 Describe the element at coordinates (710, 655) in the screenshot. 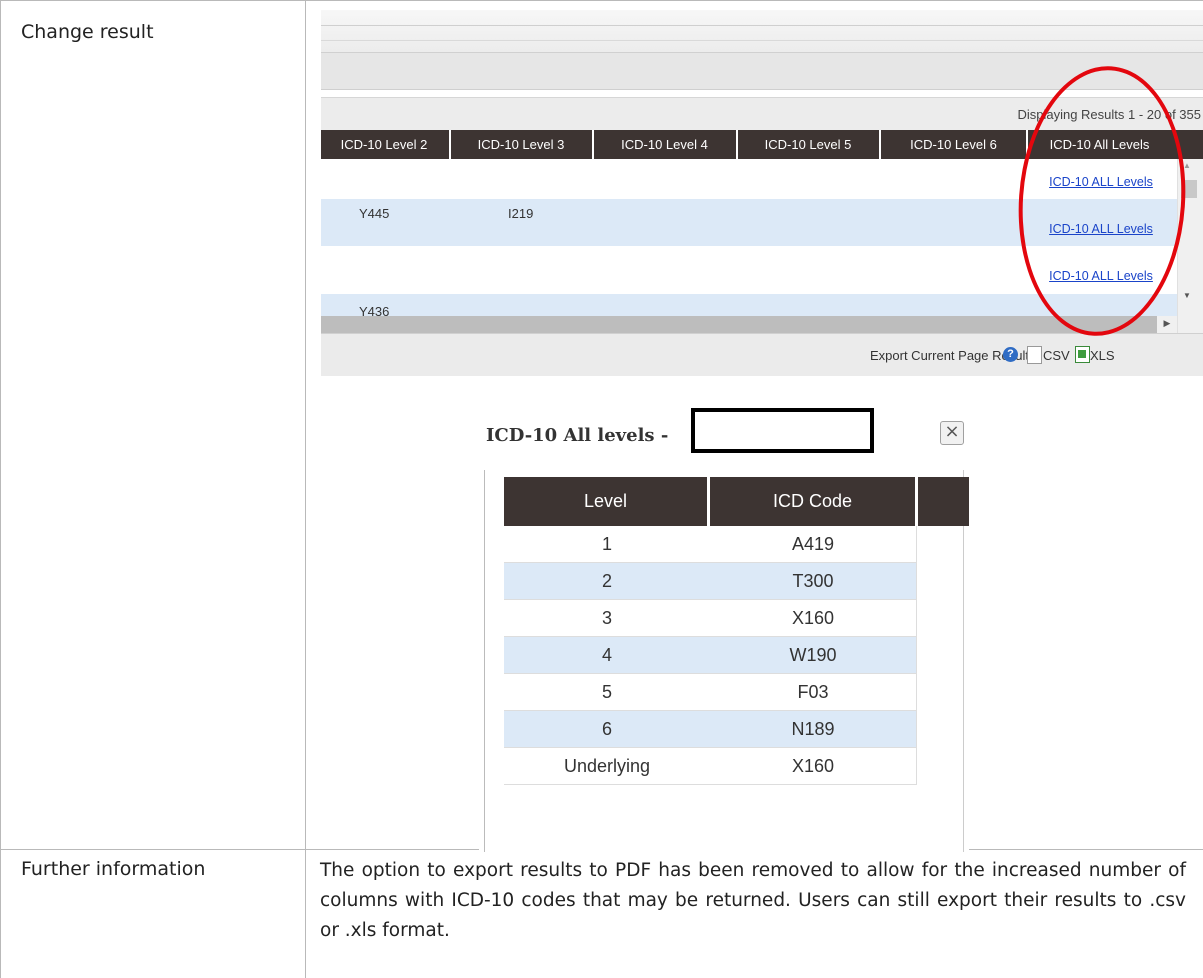

I see `table-row: 4 W190` at that location.